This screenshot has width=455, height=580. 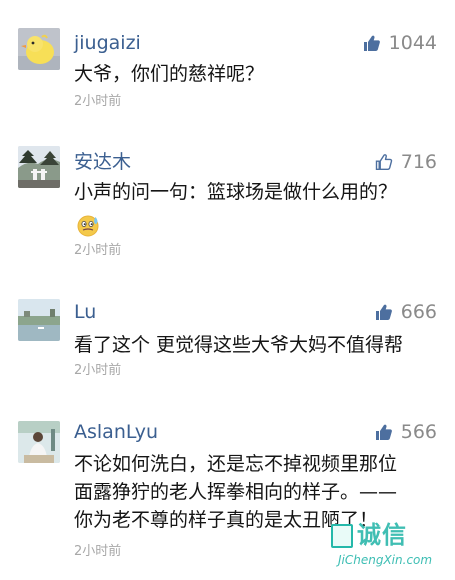 What do you see at coordinates (382, 535) in the screenshot?
I see `watermark-chars: 诚信` at bounding box center [382, 535].